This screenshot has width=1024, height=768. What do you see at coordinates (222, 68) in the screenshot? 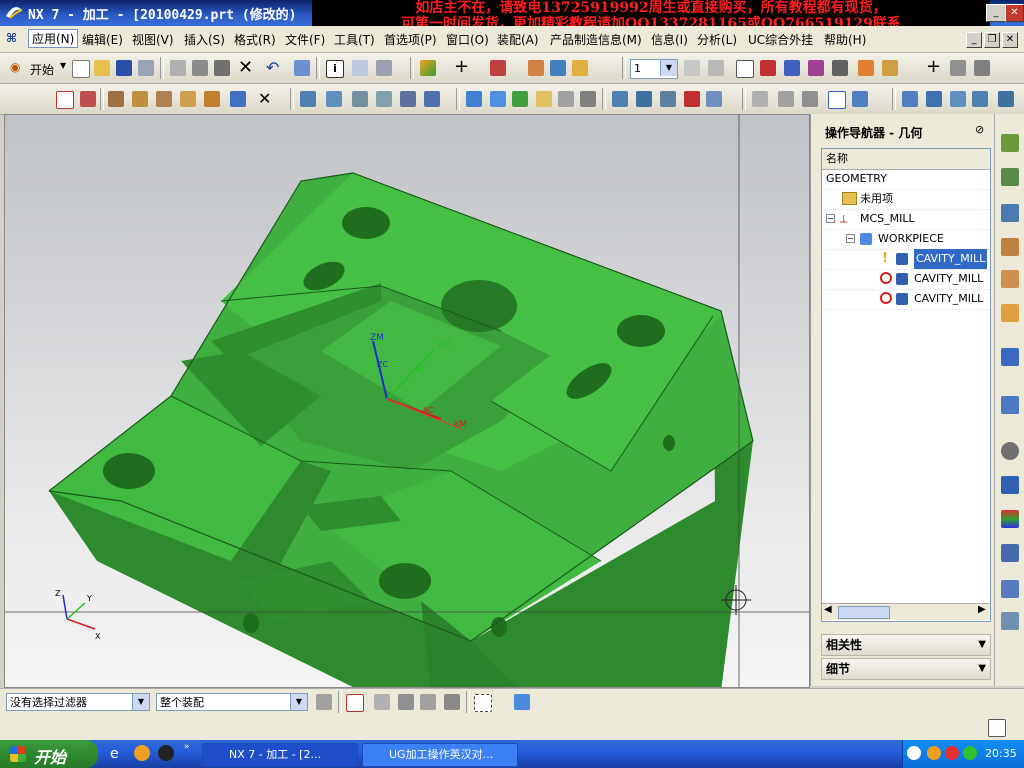
I see `paste-icon` at bounding box center [222, 68].